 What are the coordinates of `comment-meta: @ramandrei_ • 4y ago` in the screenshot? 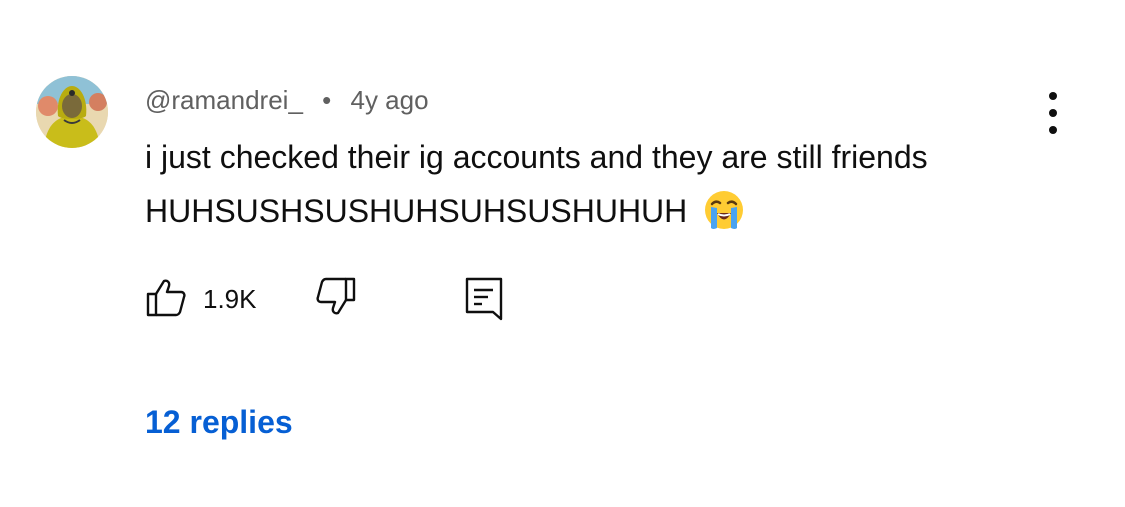 It's located at (287, 100).